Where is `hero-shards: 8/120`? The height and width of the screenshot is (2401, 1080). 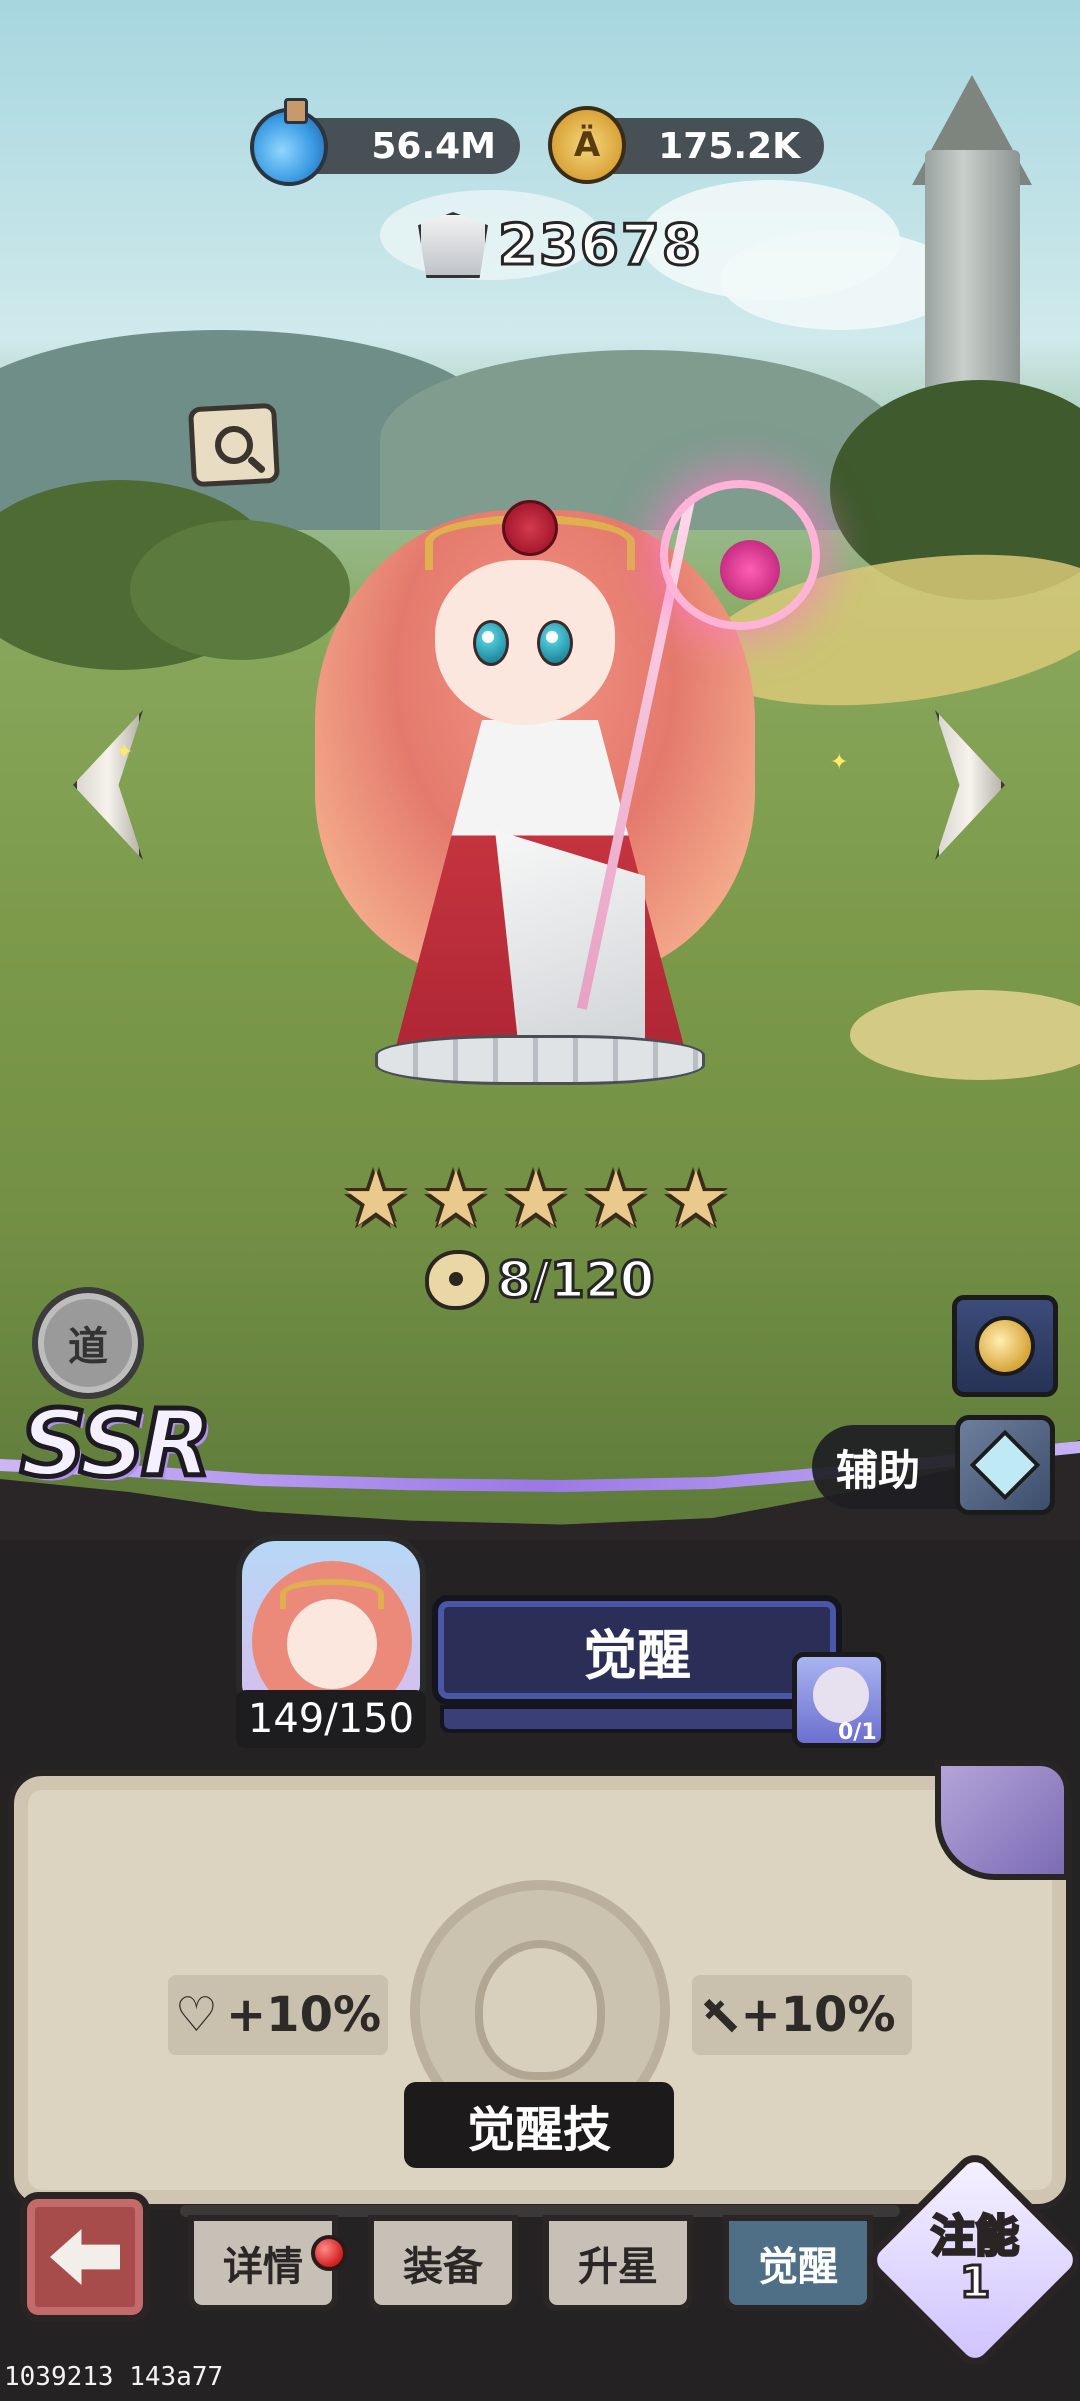 hero-shards: 8/120 is located at coordinates (540, 1280).